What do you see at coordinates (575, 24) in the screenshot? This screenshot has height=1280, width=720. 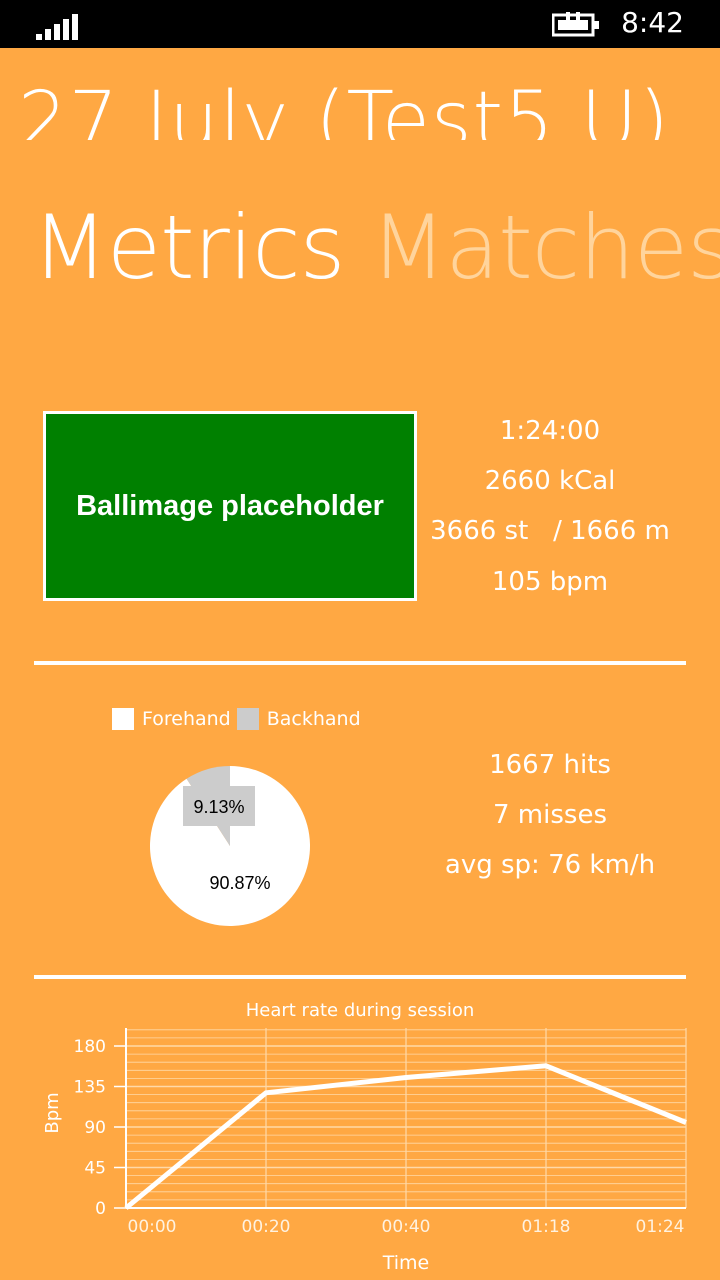 I see `battery-charging-icon` at bounding box center [575, 24].